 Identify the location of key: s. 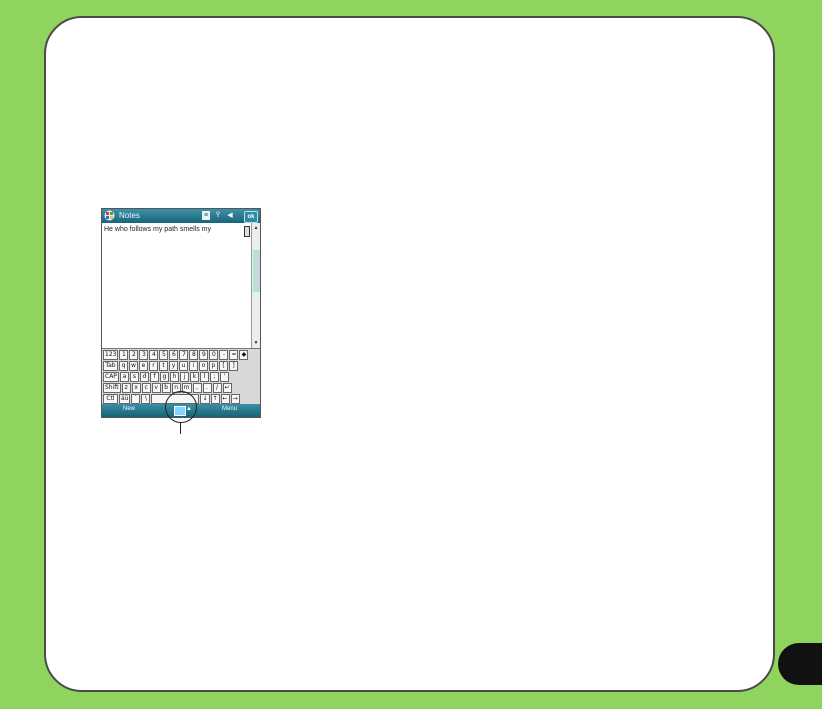
(134, 377).